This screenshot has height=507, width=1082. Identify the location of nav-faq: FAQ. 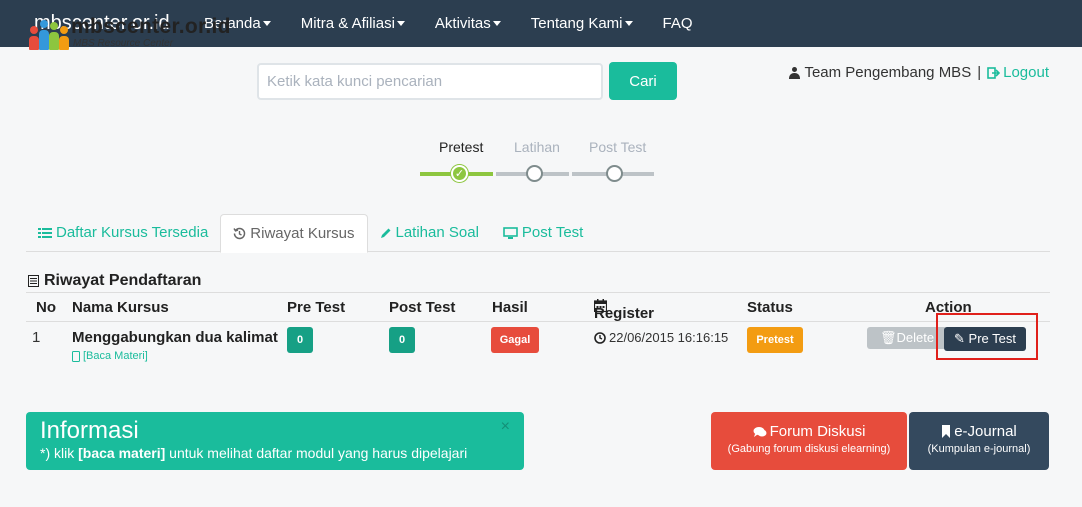
(678, 23).